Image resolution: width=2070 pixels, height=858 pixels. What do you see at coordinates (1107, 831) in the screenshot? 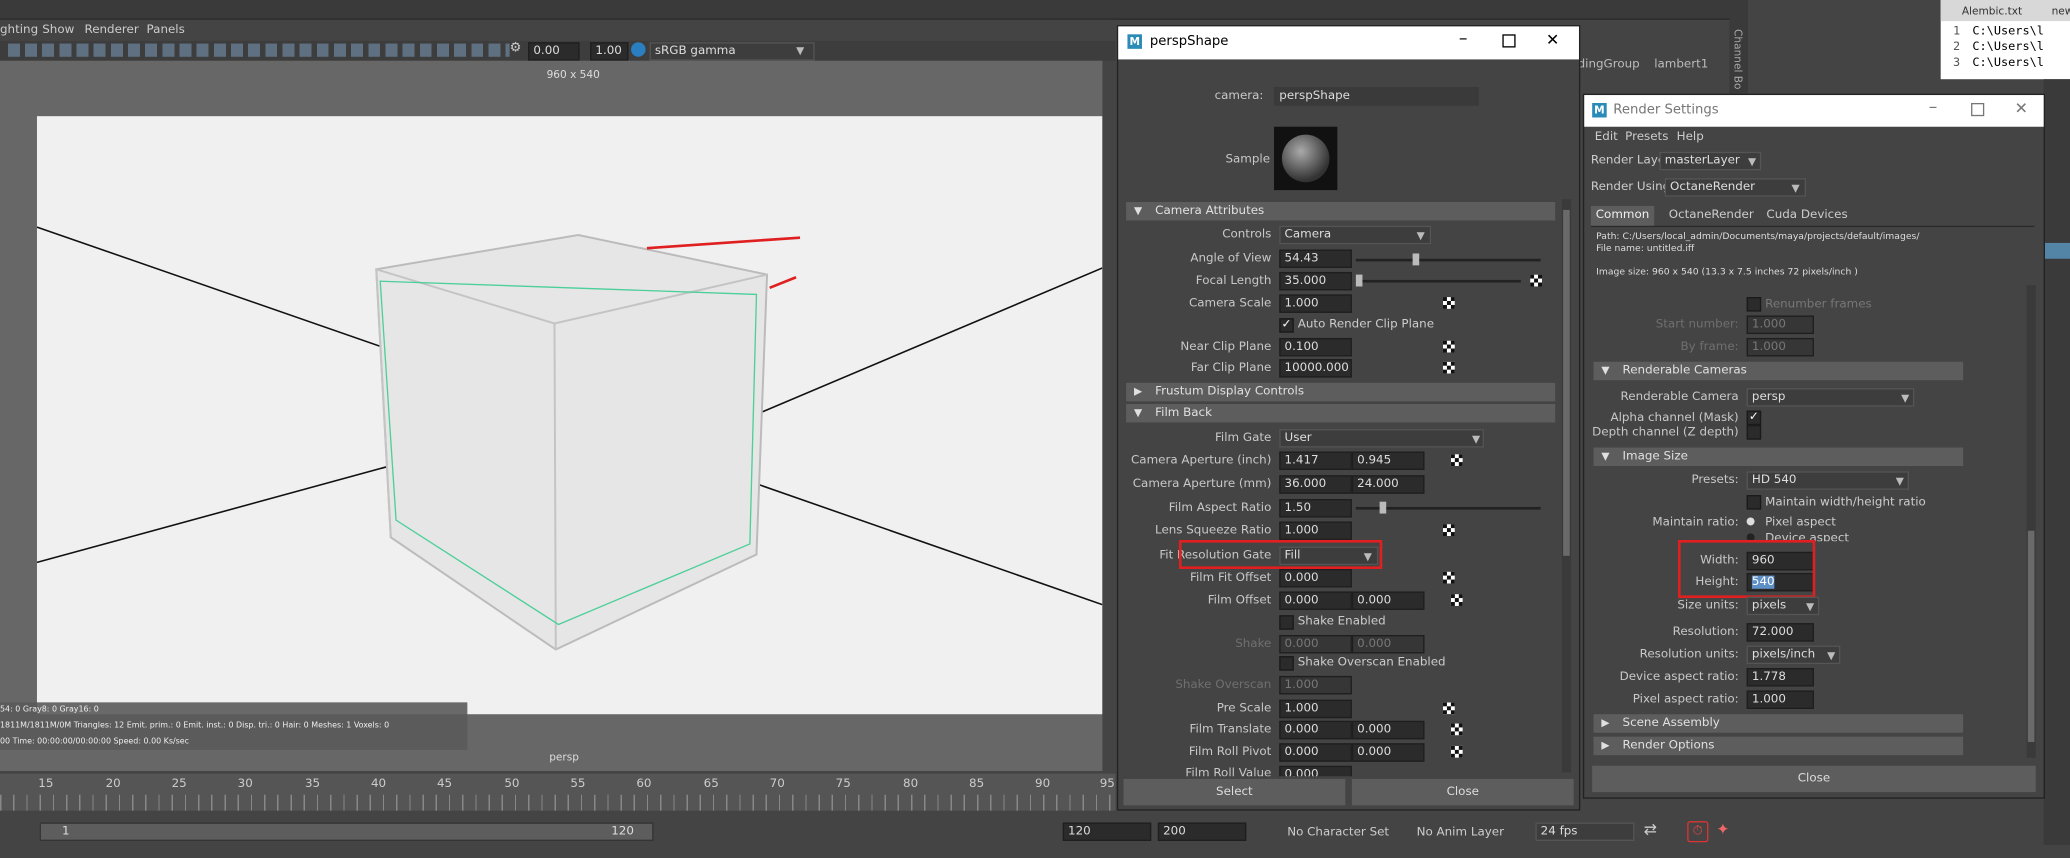
I see `end-time-field: 120` at bounding box center [1107, 831].